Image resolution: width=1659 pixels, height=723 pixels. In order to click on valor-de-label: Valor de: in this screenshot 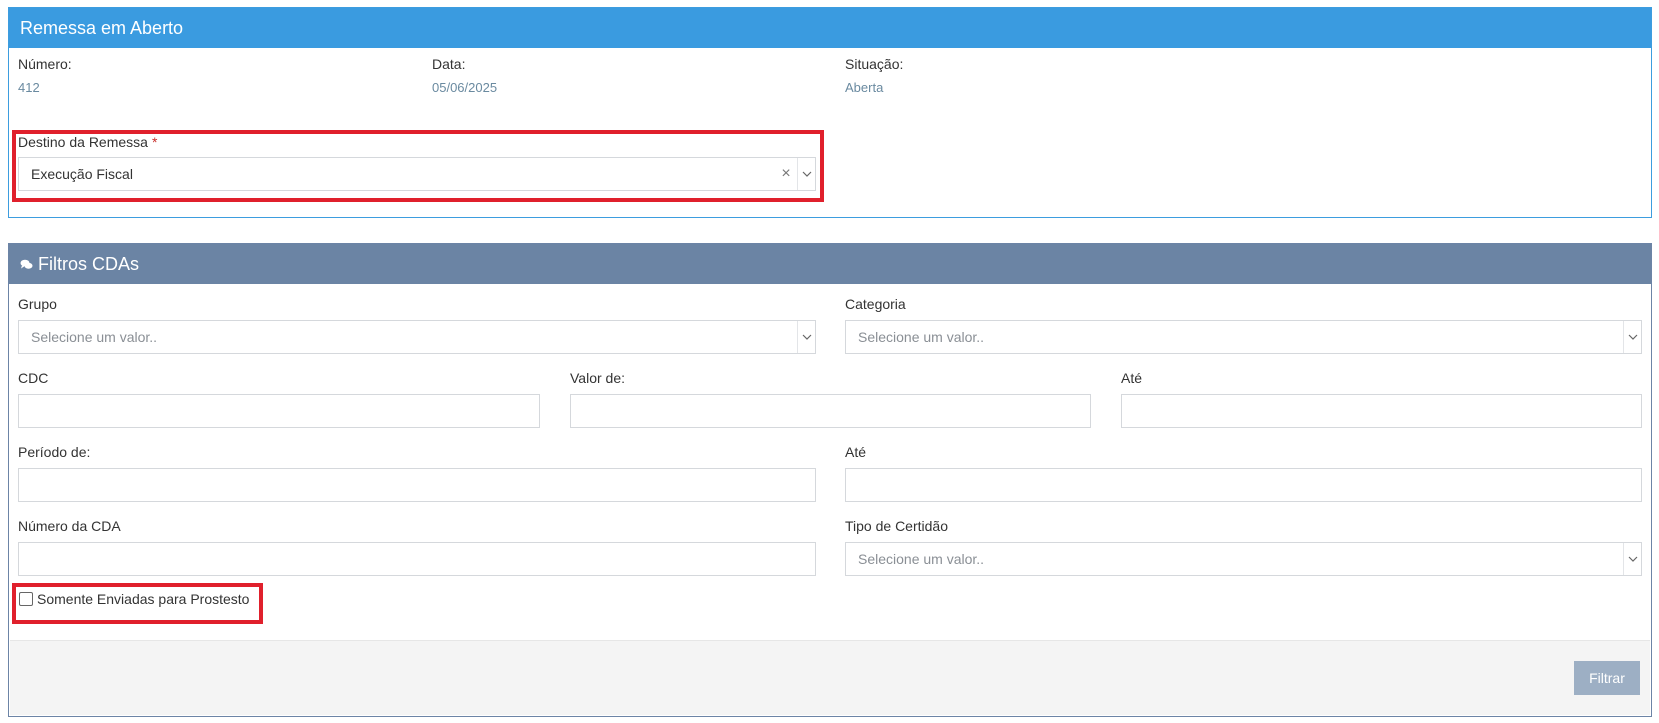, I will do `click(597, 378)`.